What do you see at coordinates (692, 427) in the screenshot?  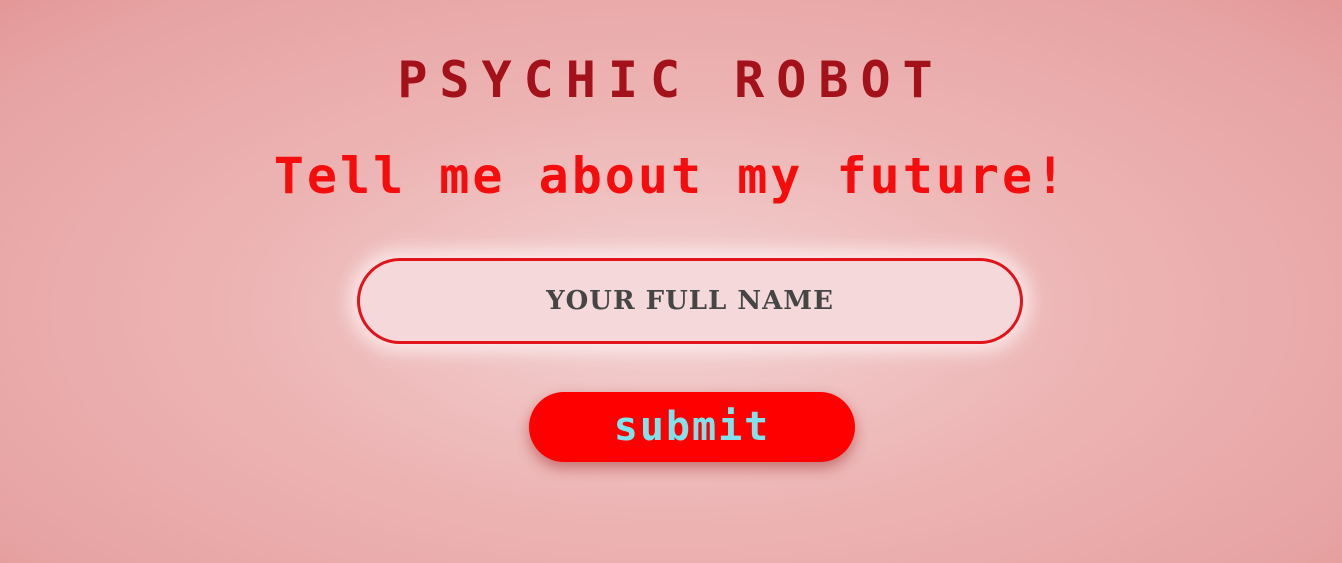 I see `submit-button: submit` at bounding box center [692, 427].